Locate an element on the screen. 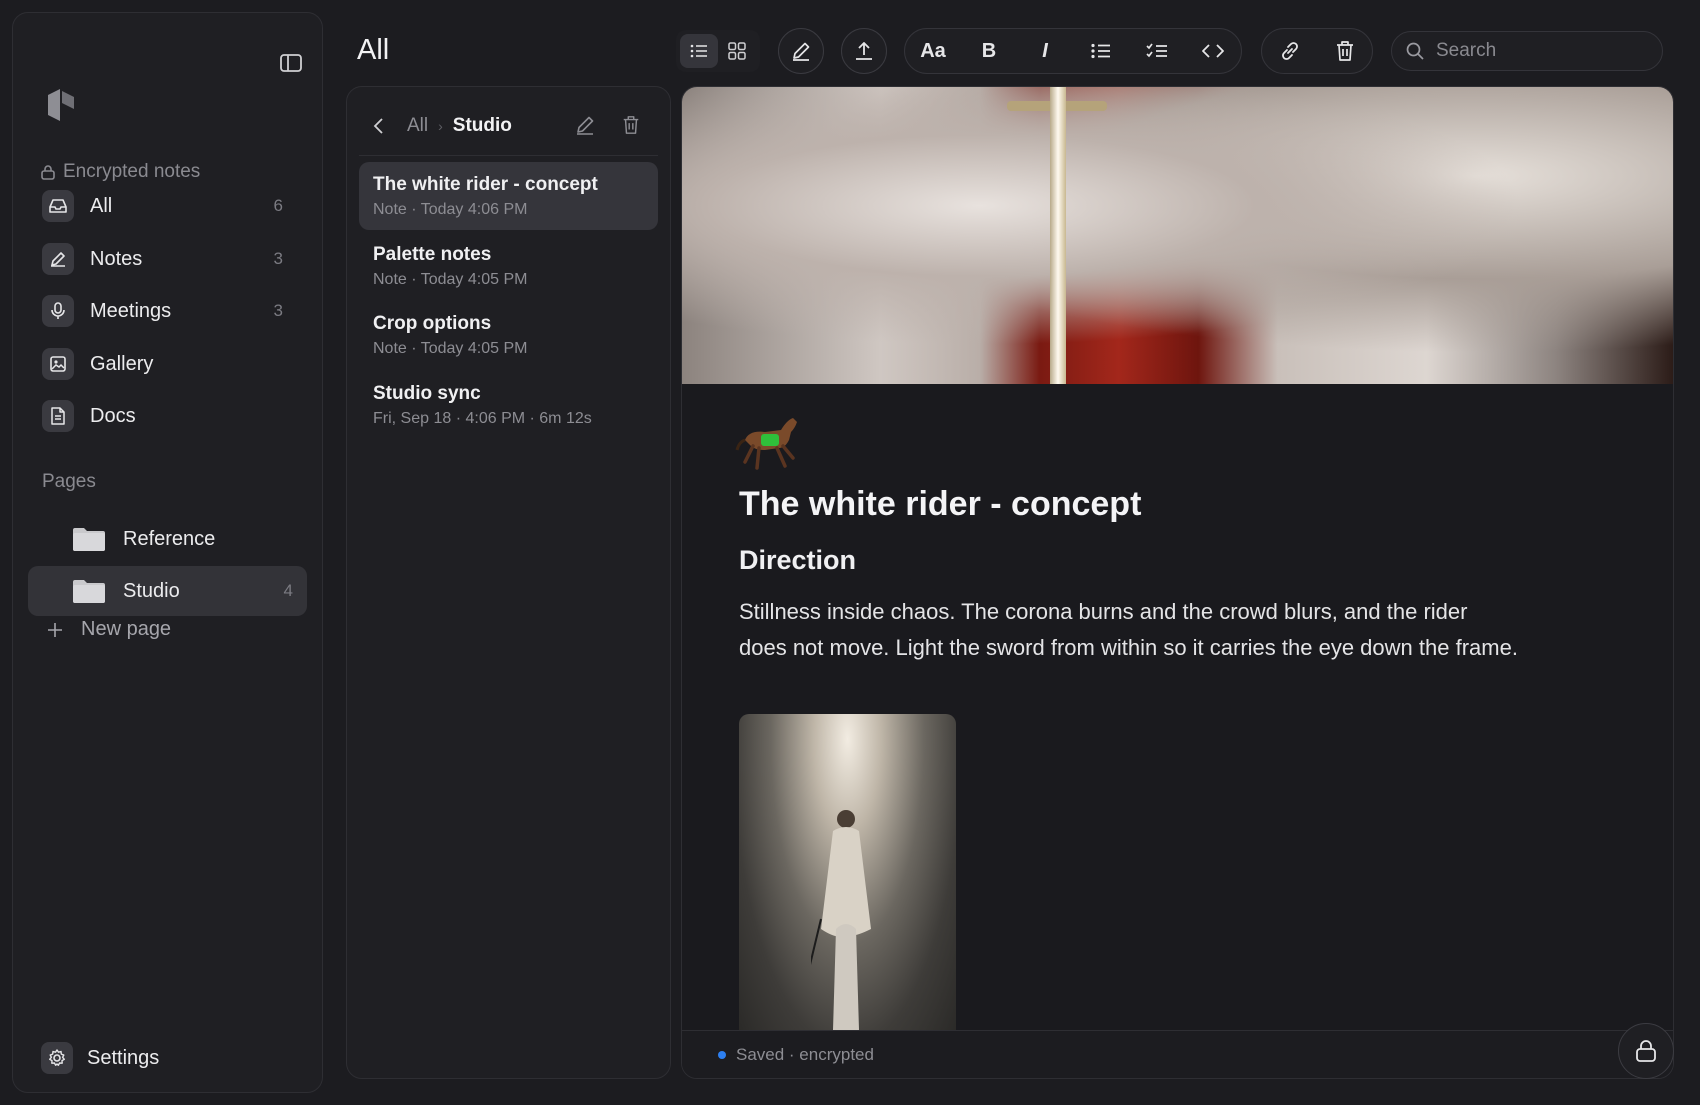 The height and width of the screenshot is (1105, 1700). checklist-button is located at coordinates (1157, 51).